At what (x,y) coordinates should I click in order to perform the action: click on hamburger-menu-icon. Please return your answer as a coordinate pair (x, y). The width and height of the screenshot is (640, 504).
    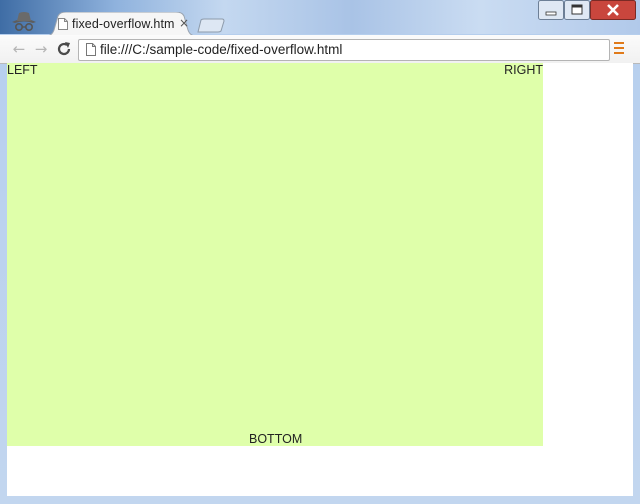
    Looking at the image, I should click on (620, 49).